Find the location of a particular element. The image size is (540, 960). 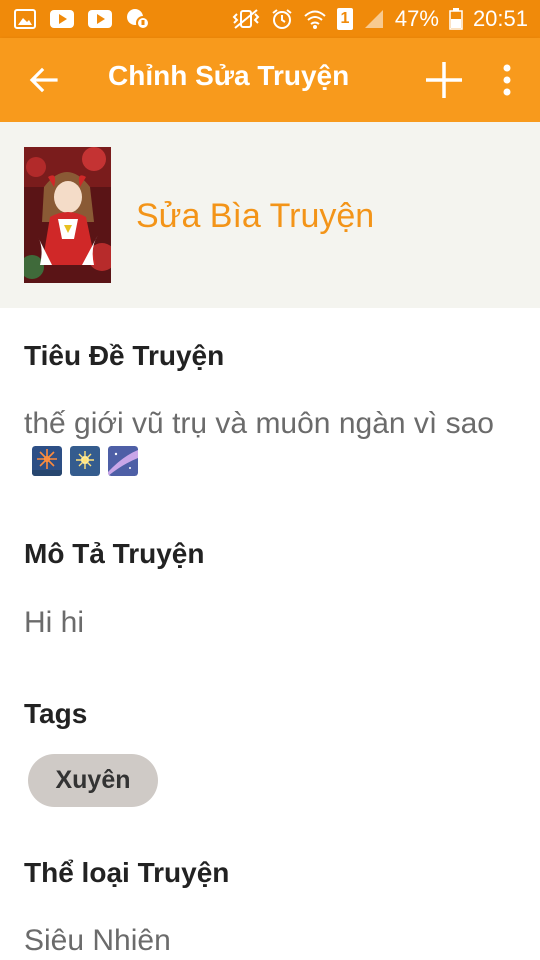

story-title-field: thế giới vũ trụ và muôn ngàn vì sao is located at coordinates (259, 443).